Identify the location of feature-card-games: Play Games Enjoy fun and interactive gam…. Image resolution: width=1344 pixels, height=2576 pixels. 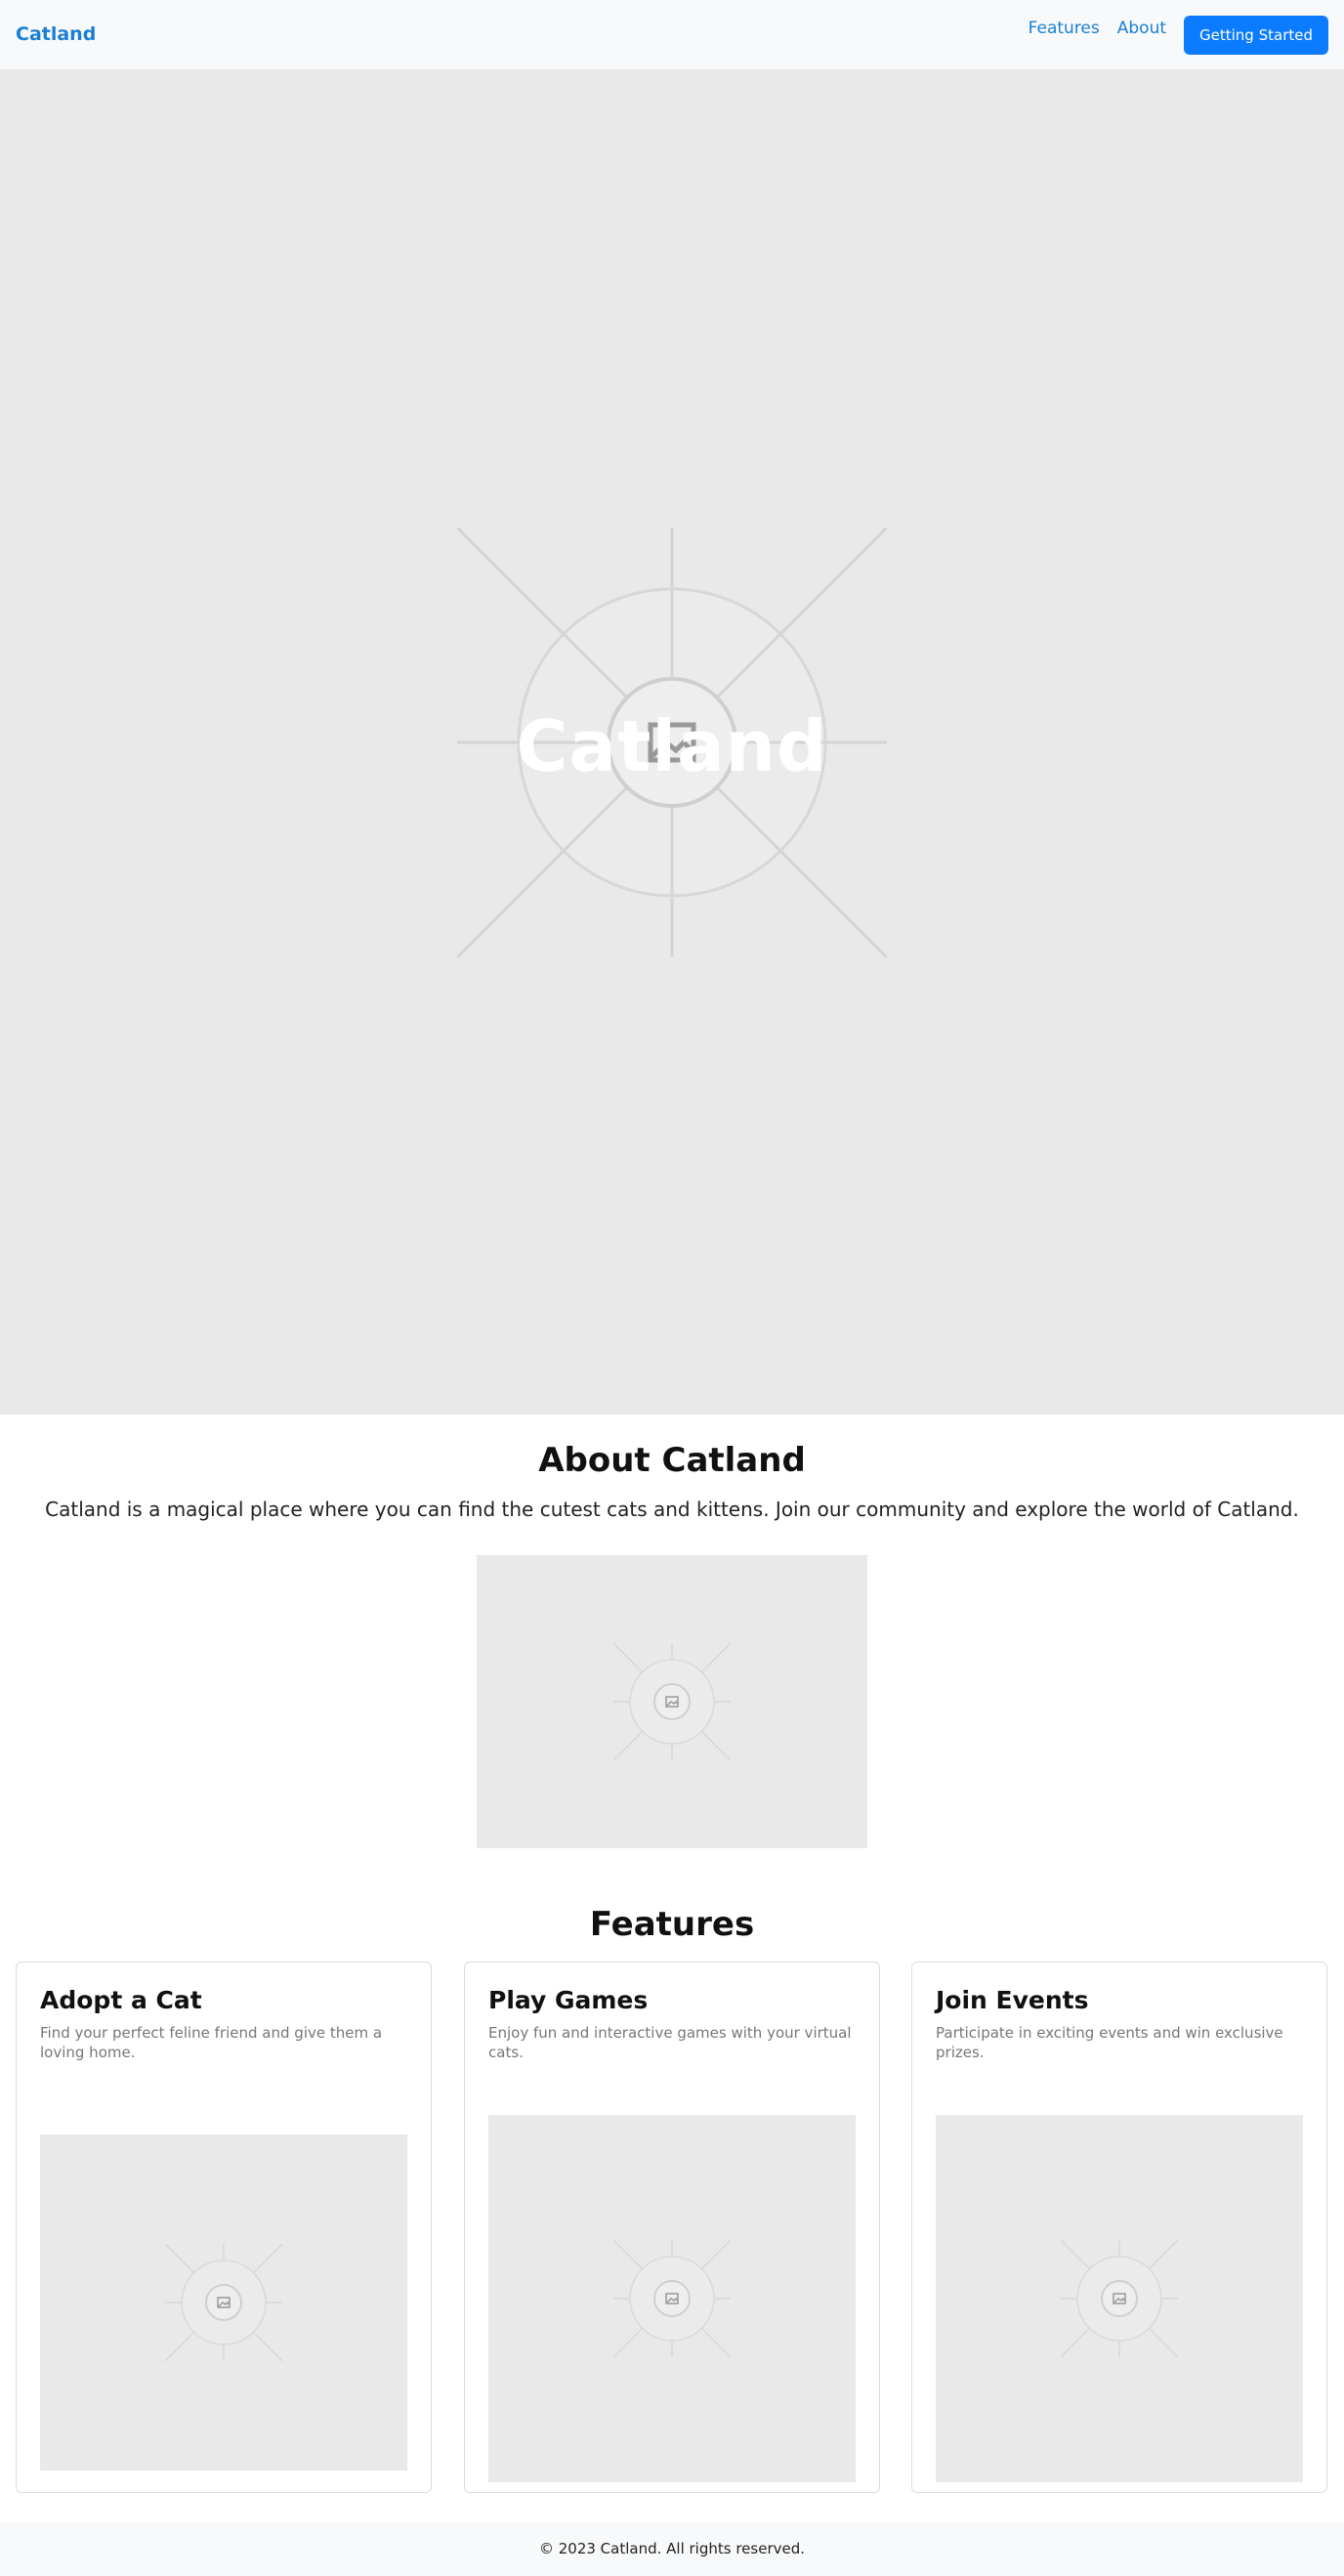
(672, 2227).